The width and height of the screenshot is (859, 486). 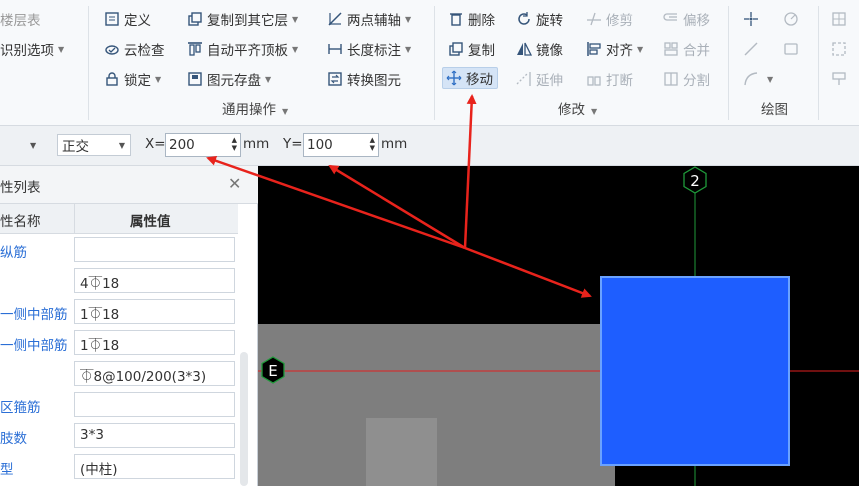 What do you see at coordinates (27, 51) in the screenshot?
I see `identify-options-label: 识别选项` at bounding box center [27, 51].